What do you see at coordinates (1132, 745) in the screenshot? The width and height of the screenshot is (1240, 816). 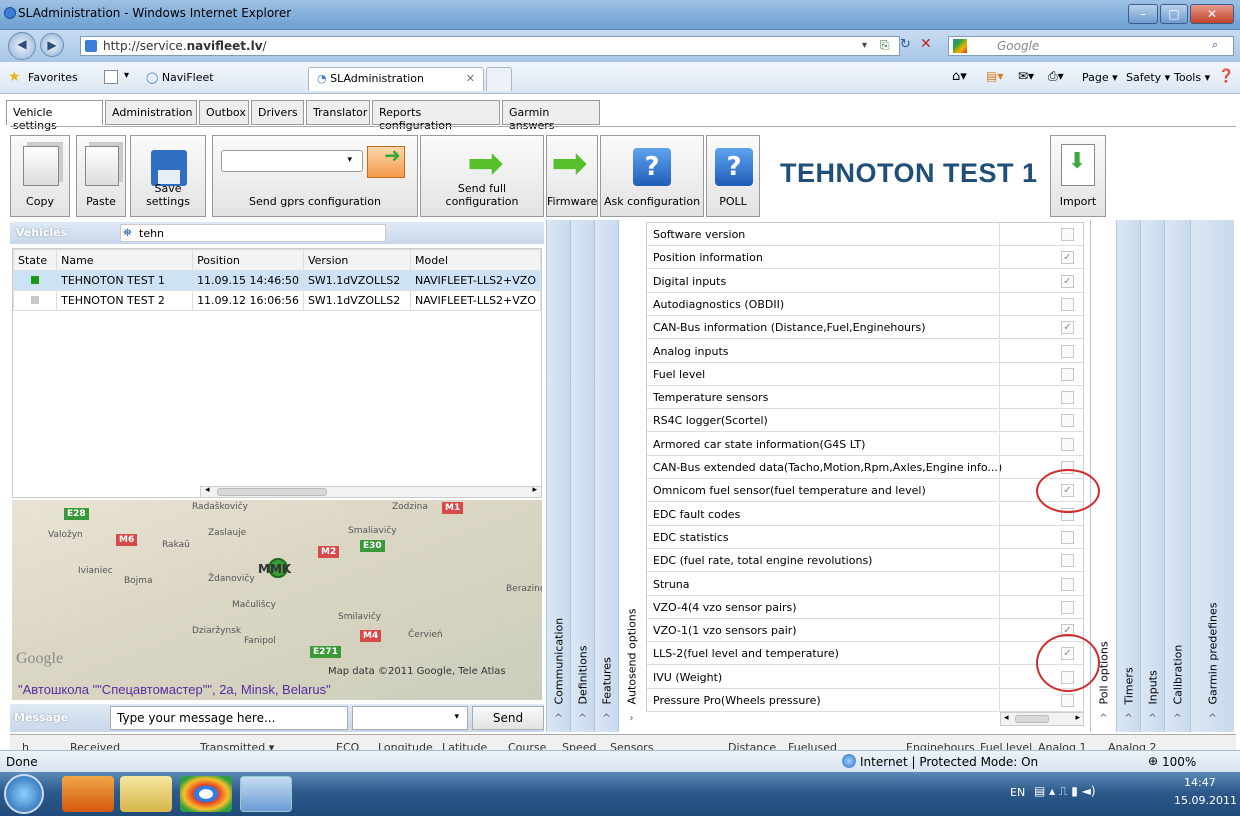 I see `grid-column-header: Analog 2` at bounding box center [1132, 745].